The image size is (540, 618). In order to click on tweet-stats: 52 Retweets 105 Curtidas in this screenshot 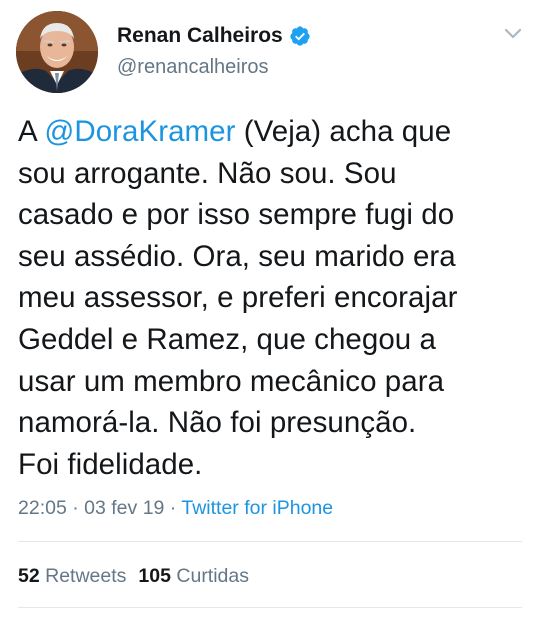, I will do `click(133, 576)`.